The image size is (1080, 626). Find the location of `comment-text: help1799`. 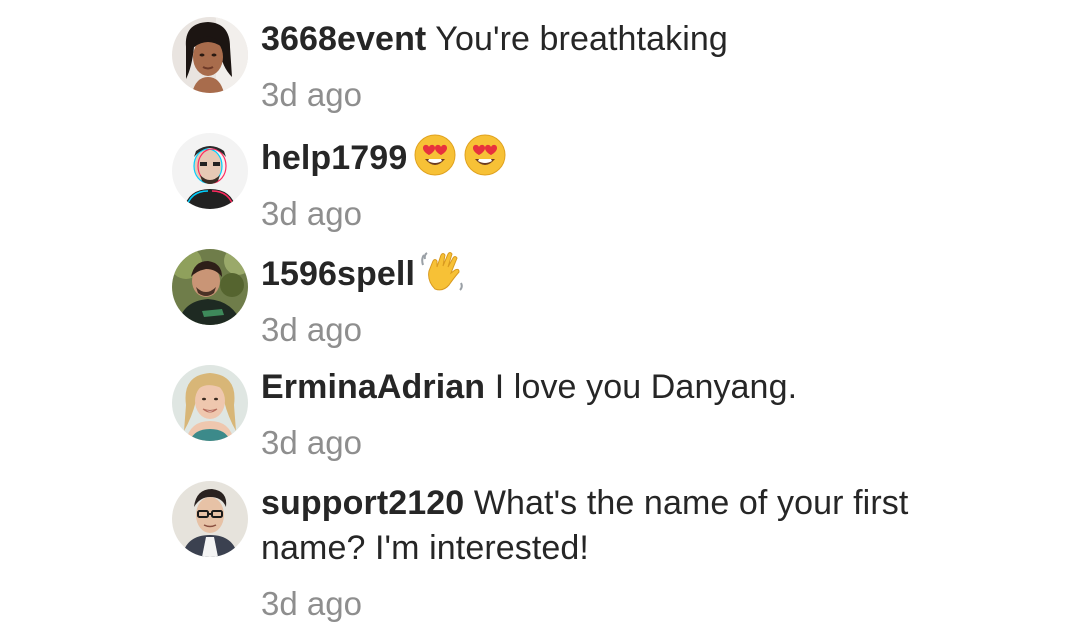

comment-text: help1799 is located at coordinates (641, 157).